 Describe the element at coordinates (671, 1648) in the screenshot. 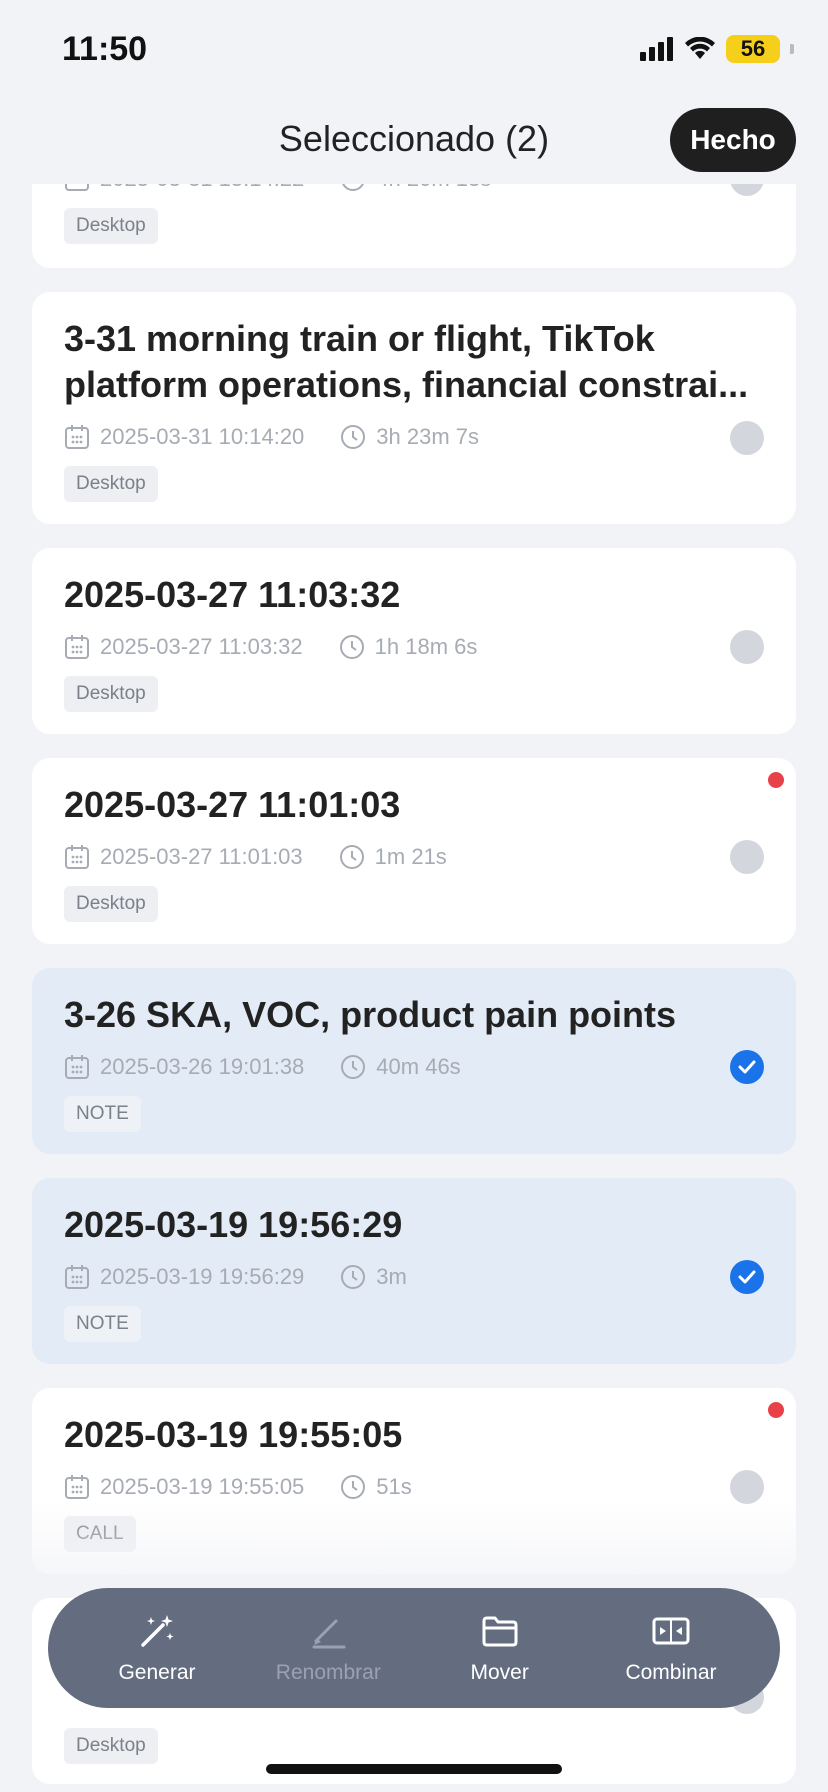

I see `combine-button: Combinar` at that location.